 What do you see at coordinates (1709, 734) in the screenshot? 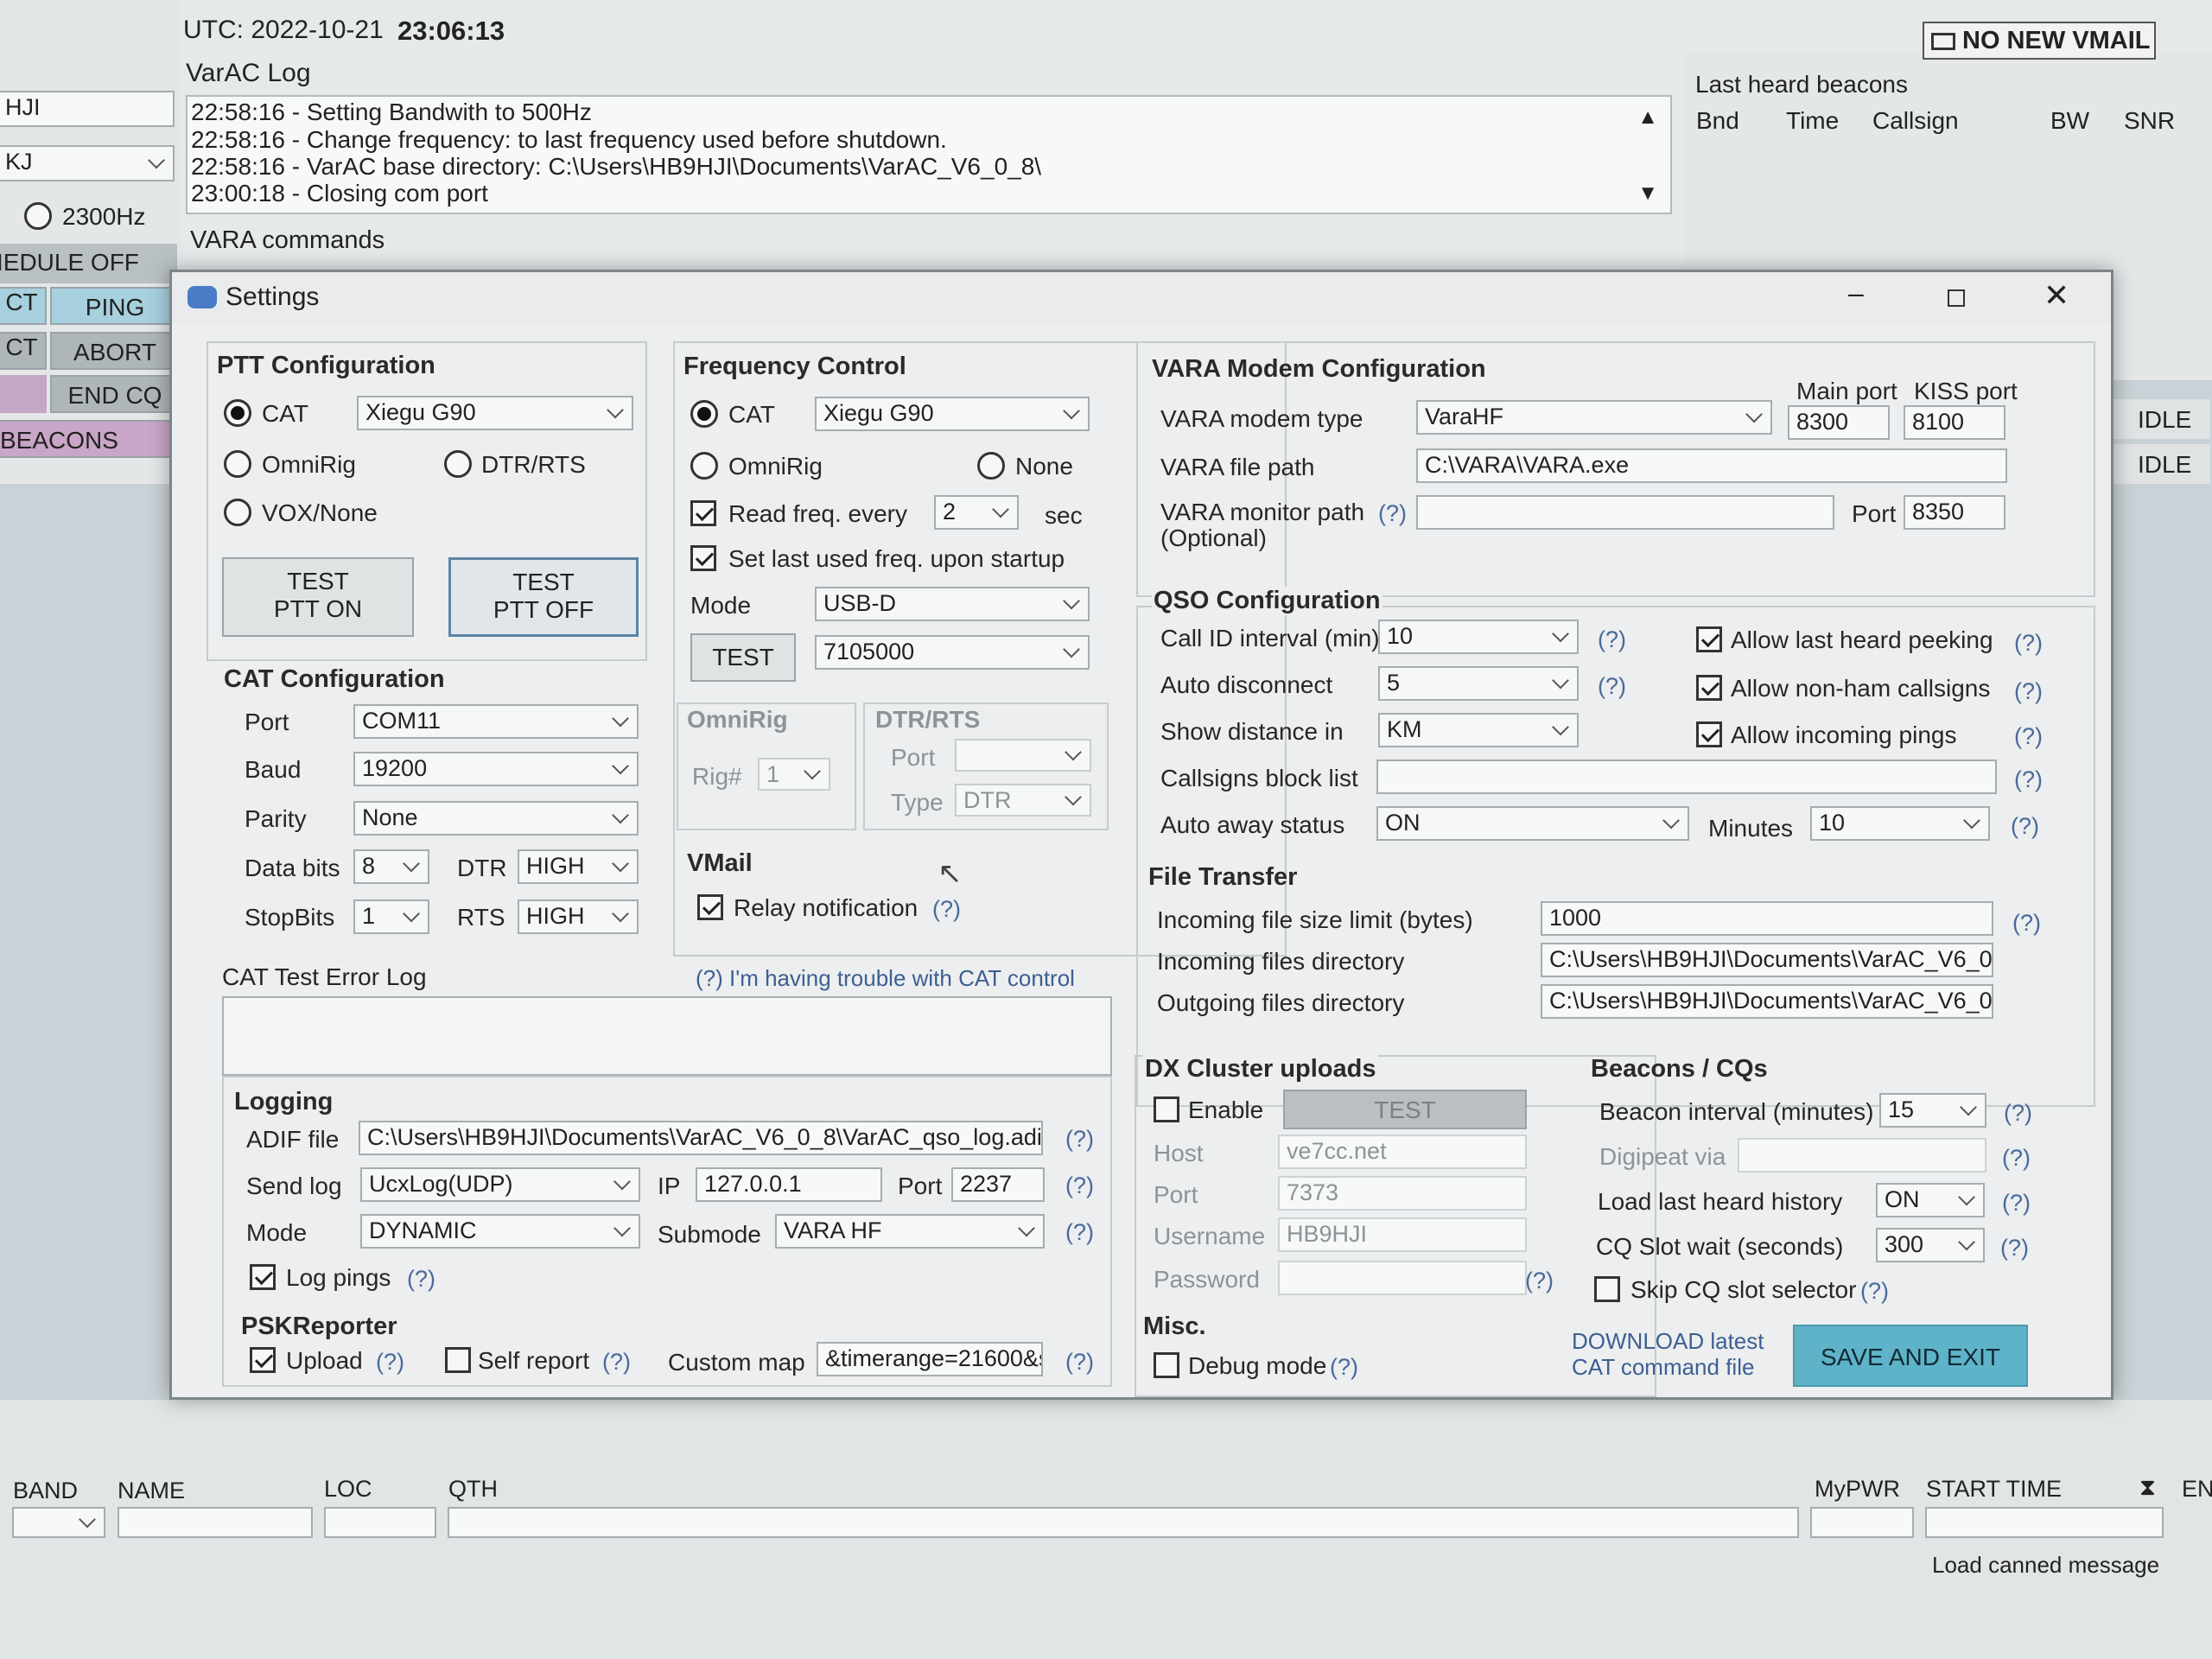
I see `allow-pings-checkbox` at bounding box center [1709, 734].